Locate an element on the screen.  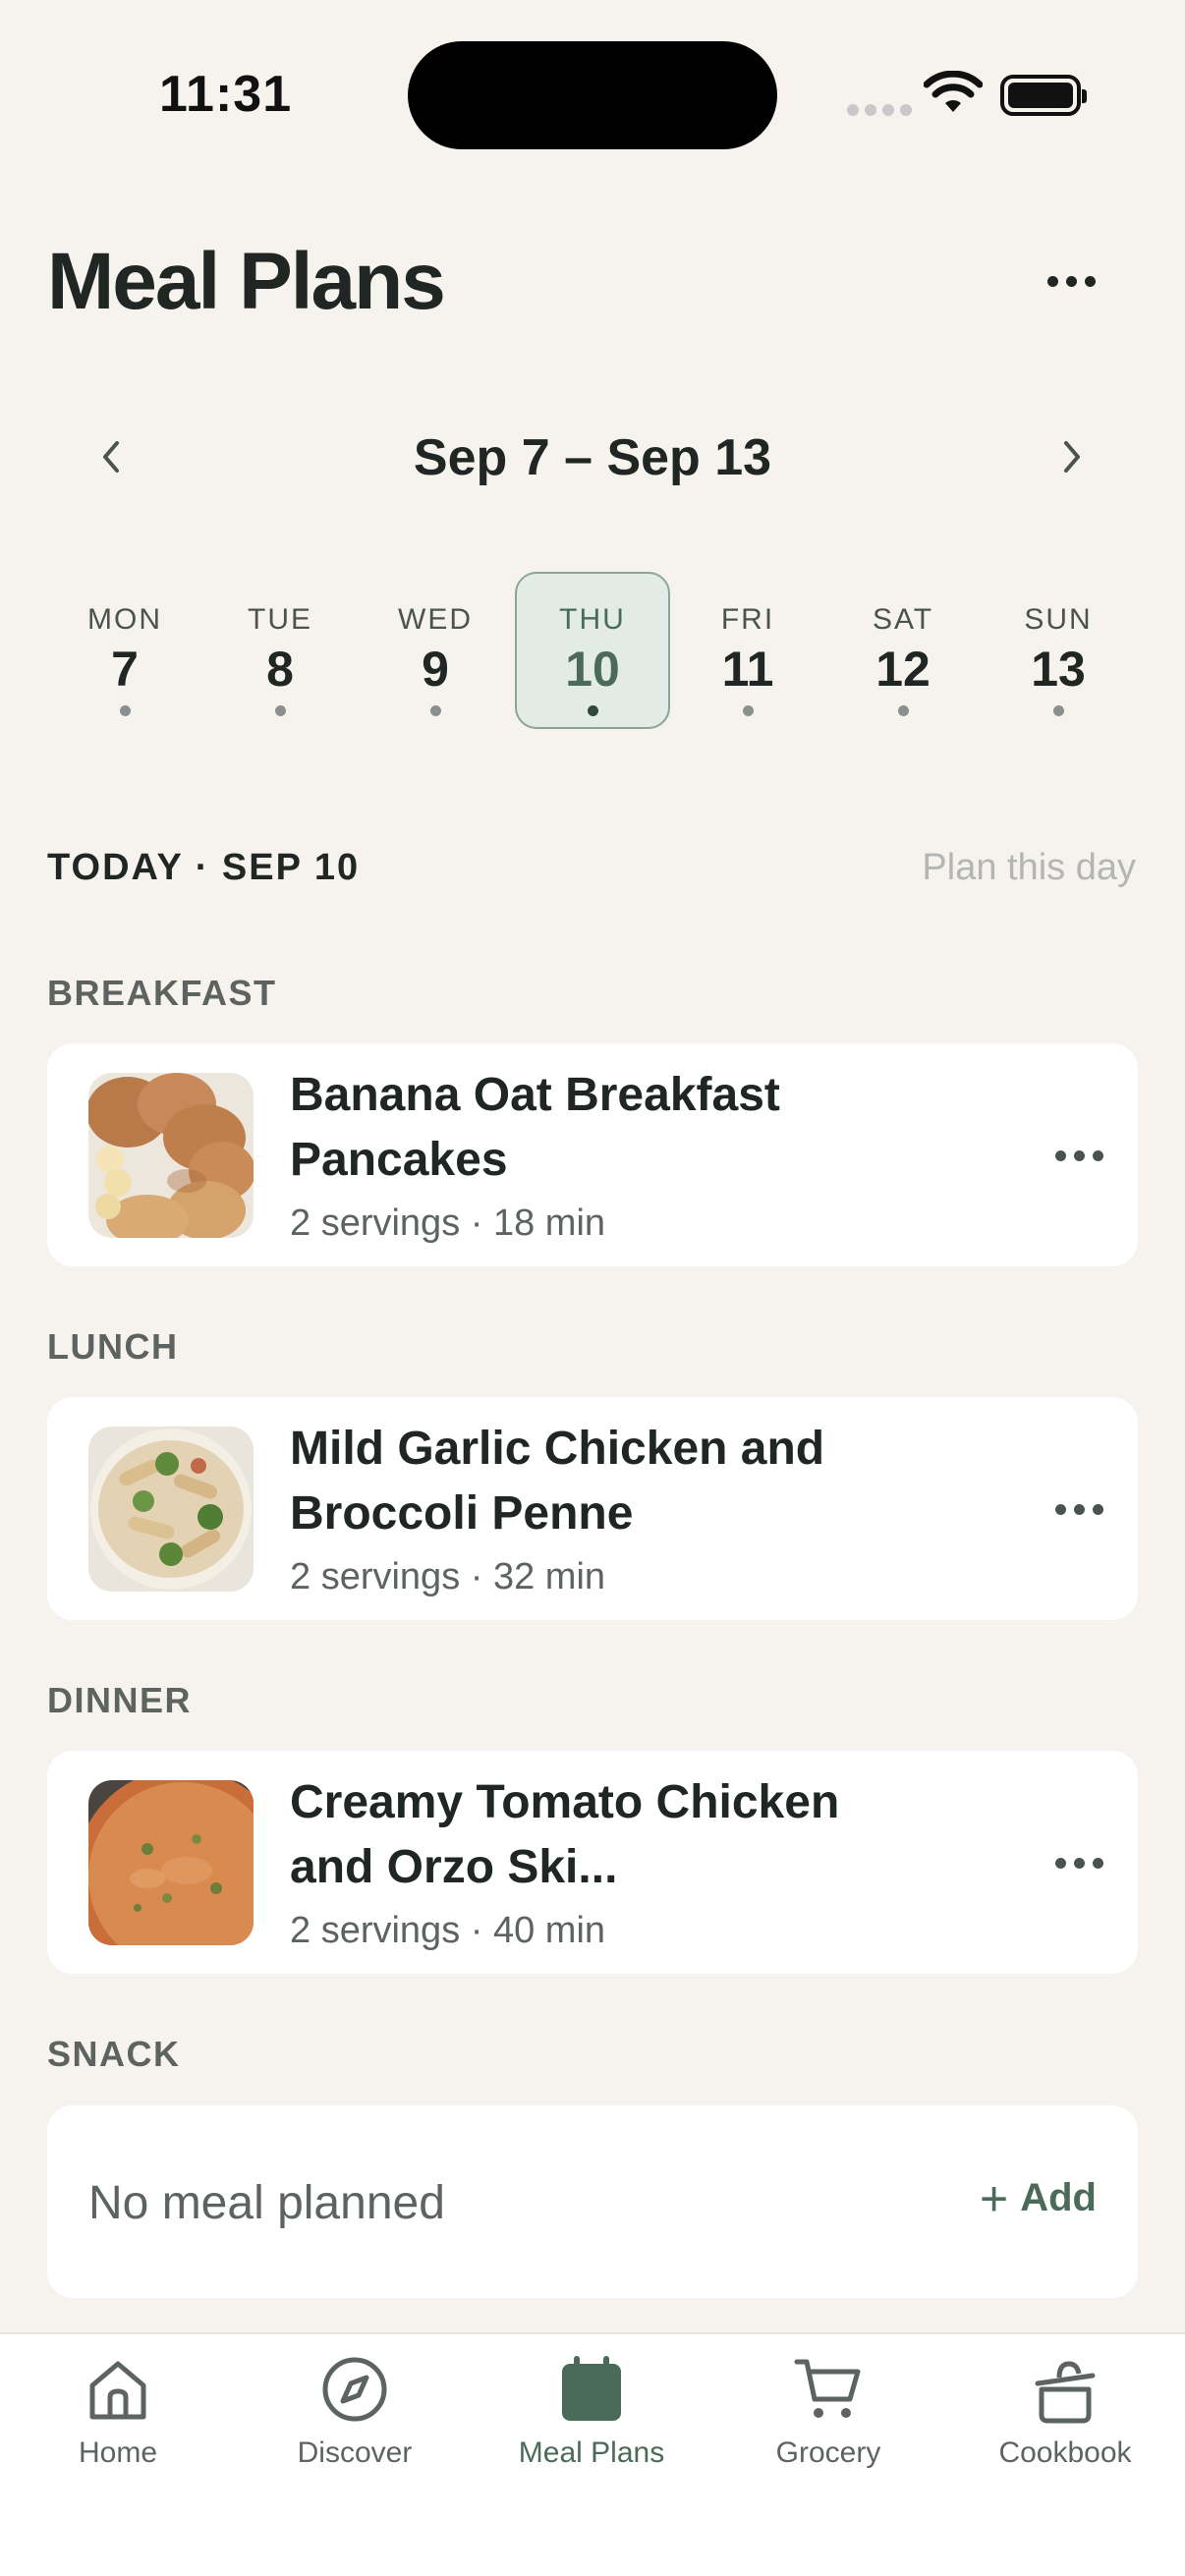
home-icon is located at coordinates (118, 2390).